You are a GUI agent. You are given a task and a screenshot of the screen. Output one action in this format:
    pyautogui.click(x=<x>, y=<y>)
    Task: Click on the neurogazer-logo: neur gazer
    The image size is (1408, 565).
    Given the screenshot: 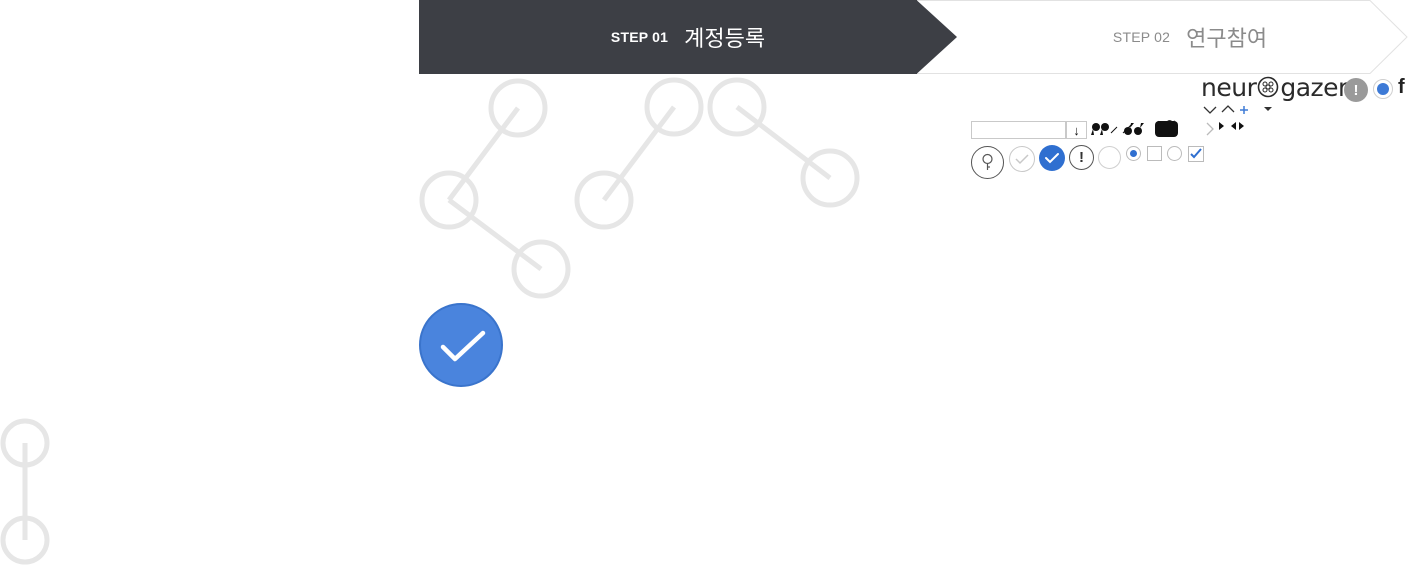 What is the action you would take?
    pyautogui.click(x=1274, y=87)
    